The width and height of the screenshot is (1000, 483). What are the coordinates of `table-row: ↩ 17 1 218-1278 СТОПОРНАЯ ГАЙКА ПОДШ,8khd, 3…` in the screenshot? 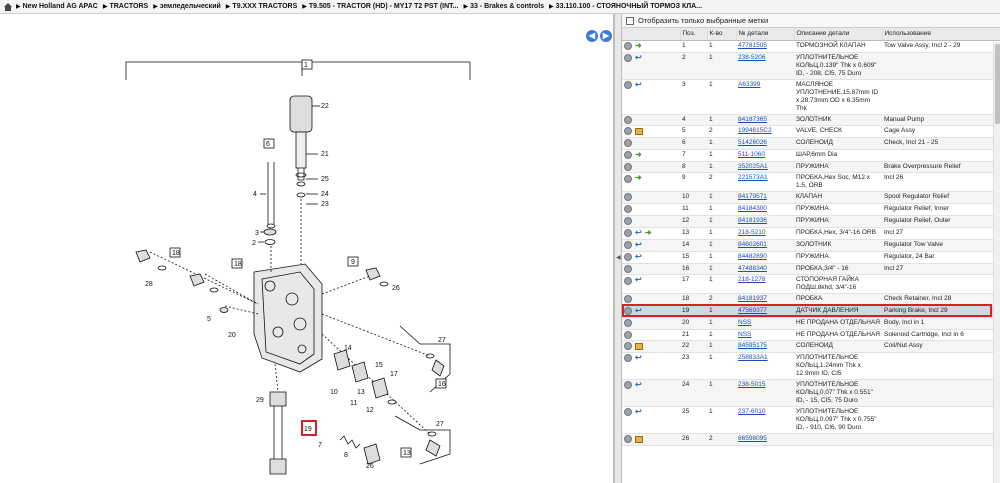 It's located at (811, 284).